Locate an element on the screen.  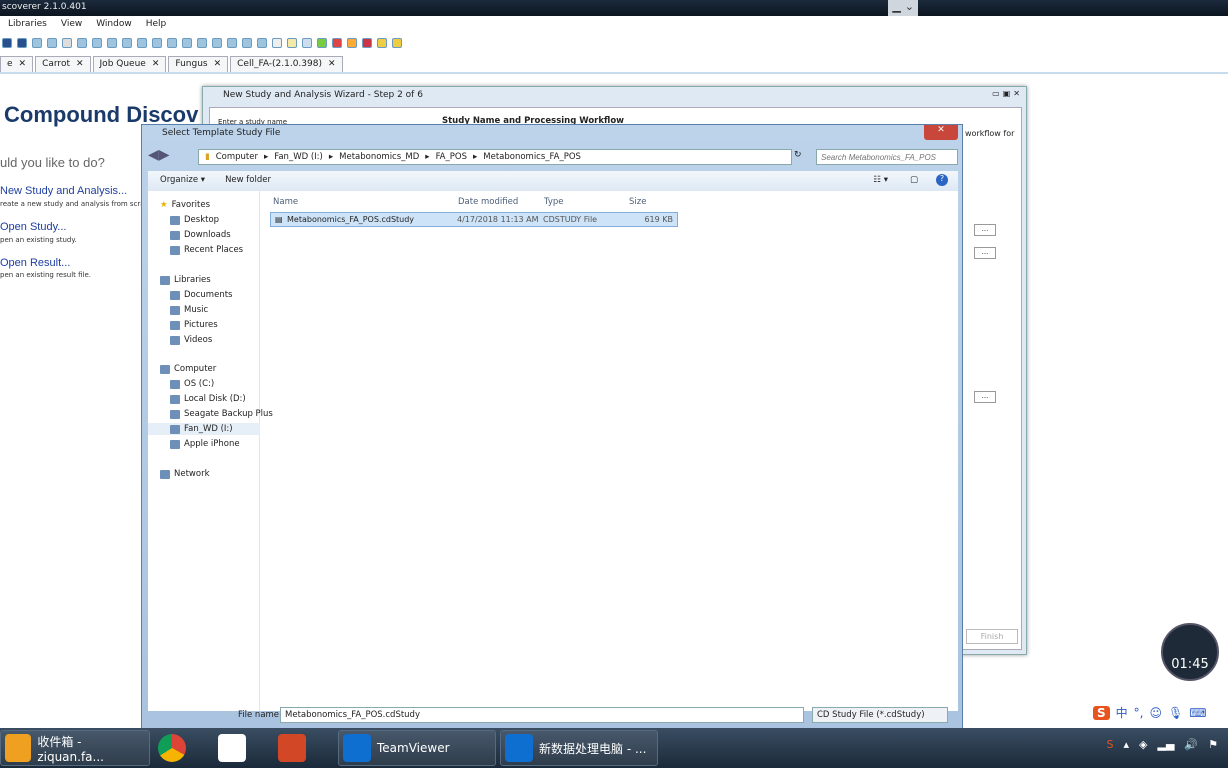
nav-seagate: Seagate Backup Plus is located at coordinates (221, 414).